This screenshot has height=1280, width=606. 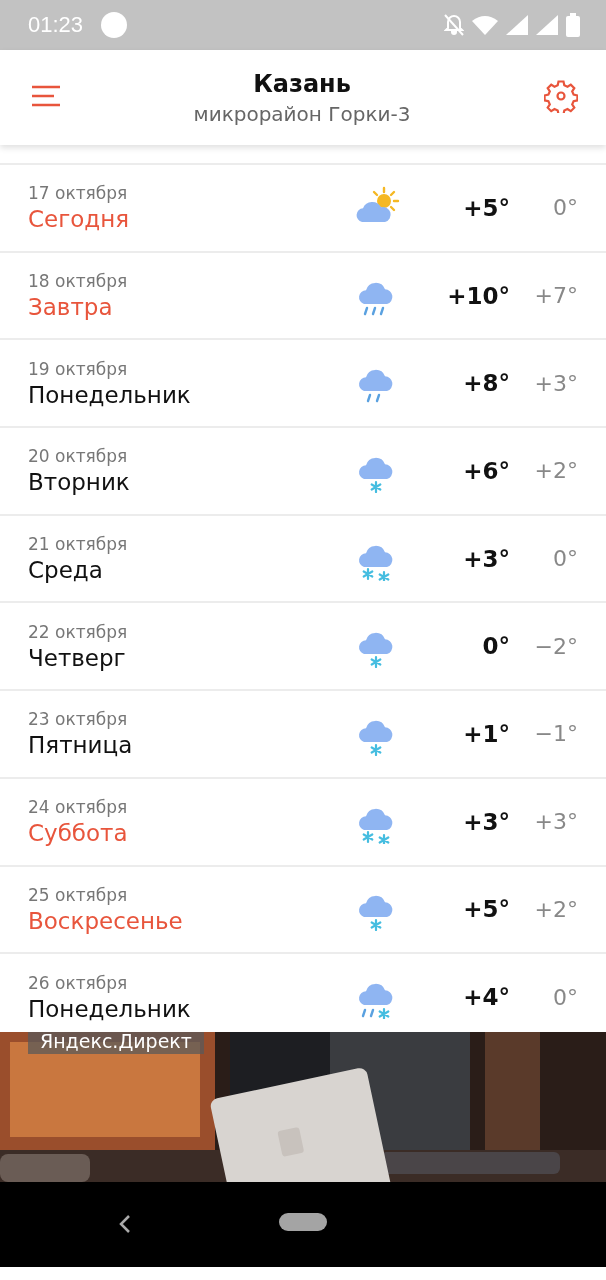 What do you see at coordinates (78, 281) in the screenshot?
I see `date-label: 18 октября` at bounding box center [78, 281].